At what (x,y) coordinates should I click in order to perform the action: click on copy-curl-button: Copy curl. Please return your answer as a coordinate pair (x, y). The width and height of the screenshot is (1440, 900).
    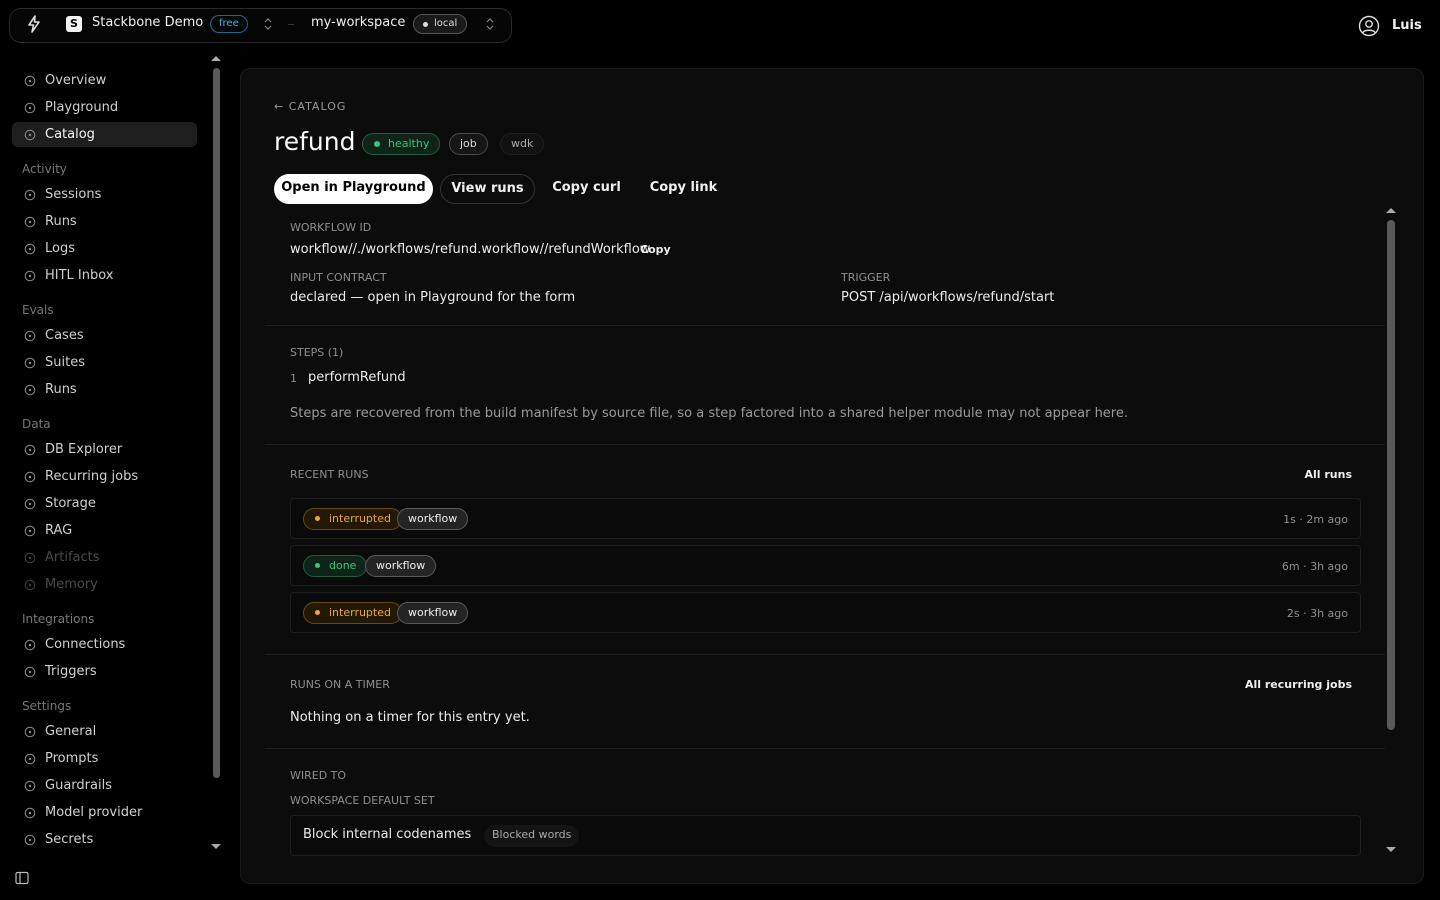
    Looking at the image, I should click on (586, 189).